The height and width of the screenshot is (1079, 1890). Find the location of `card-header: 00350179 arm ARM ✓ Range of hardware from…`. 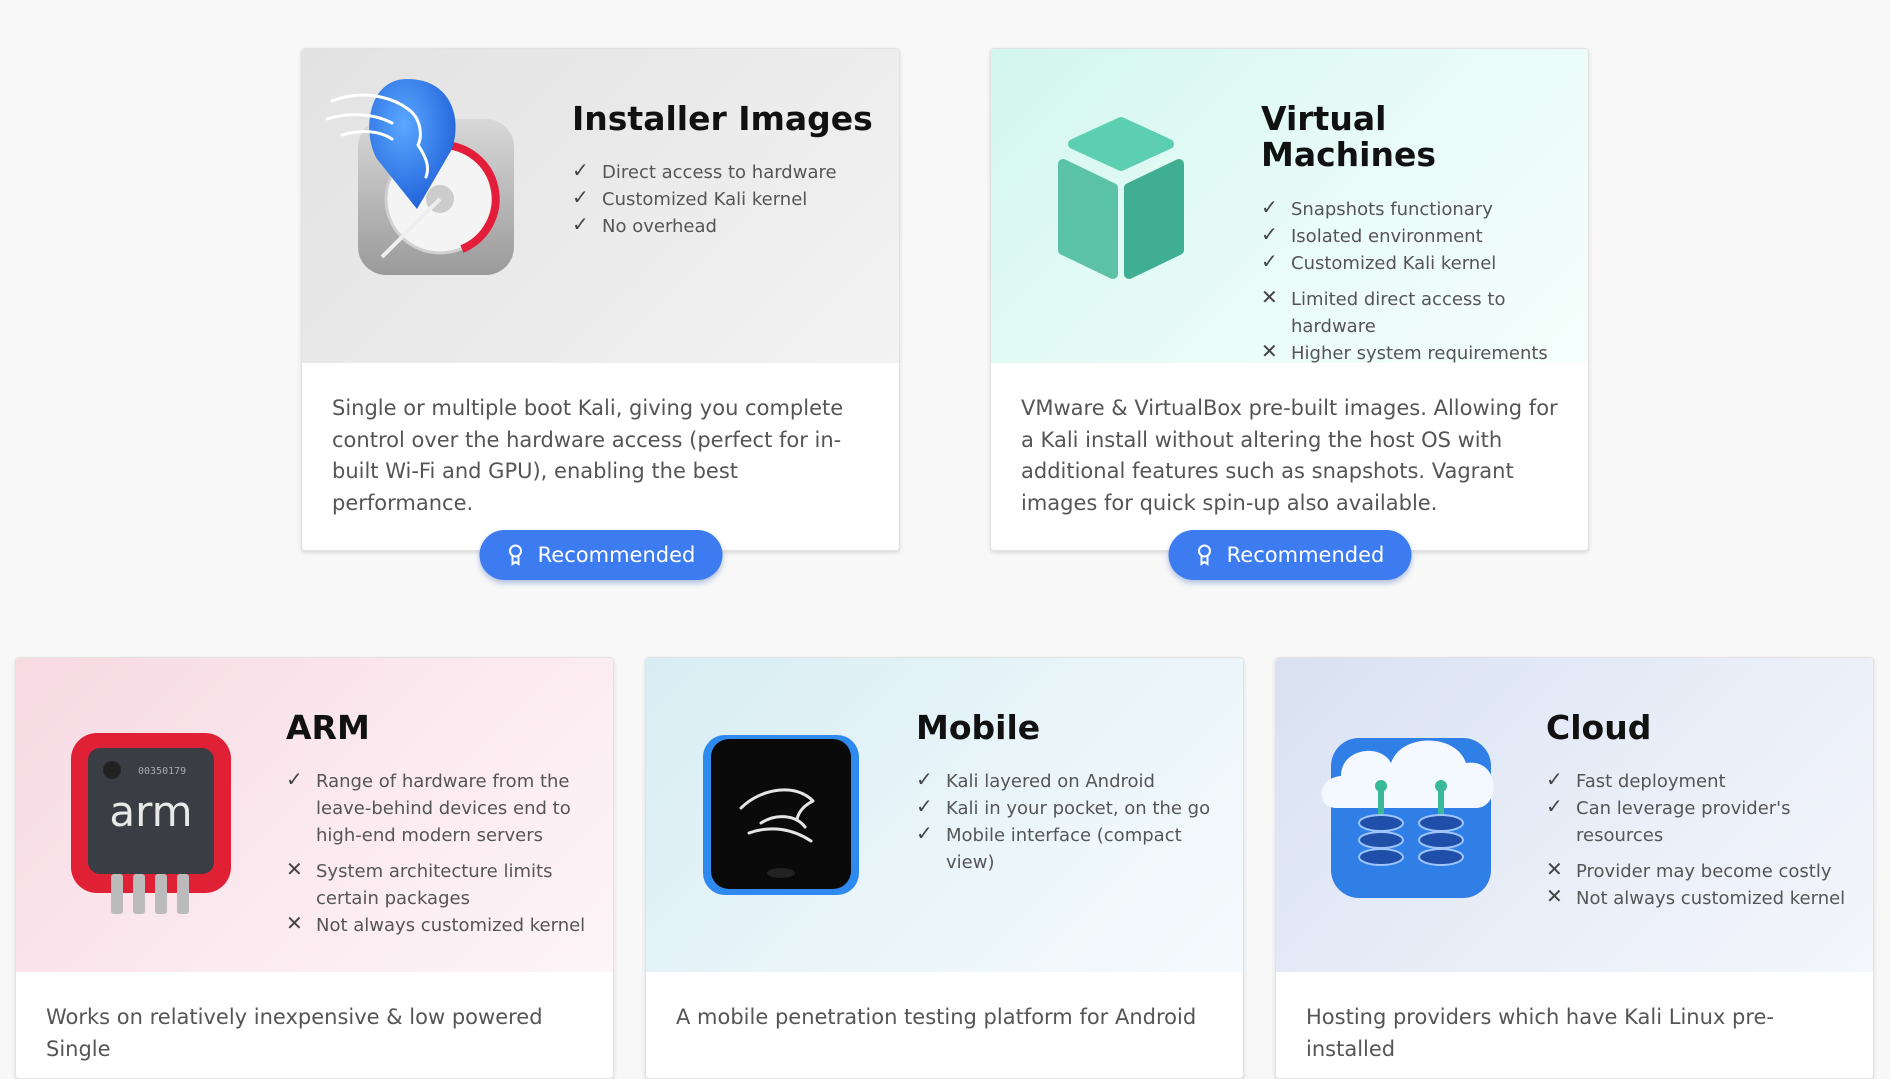

card-header: 00350179 arm ARM ✓ Range of hardware from… is located at coordinates (314, 815).